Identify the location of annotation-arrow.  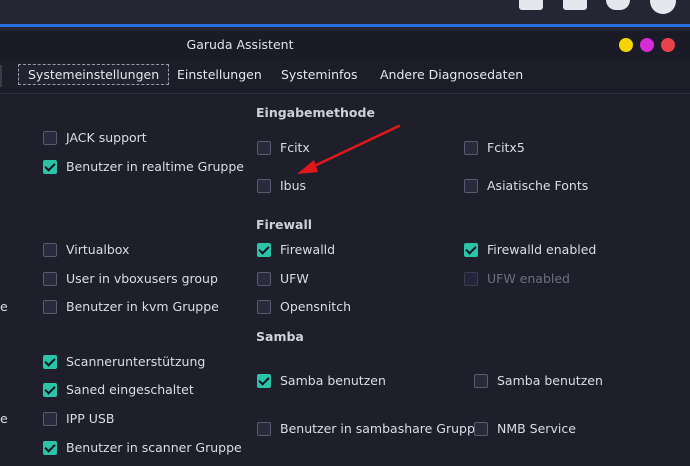
(349, 149).